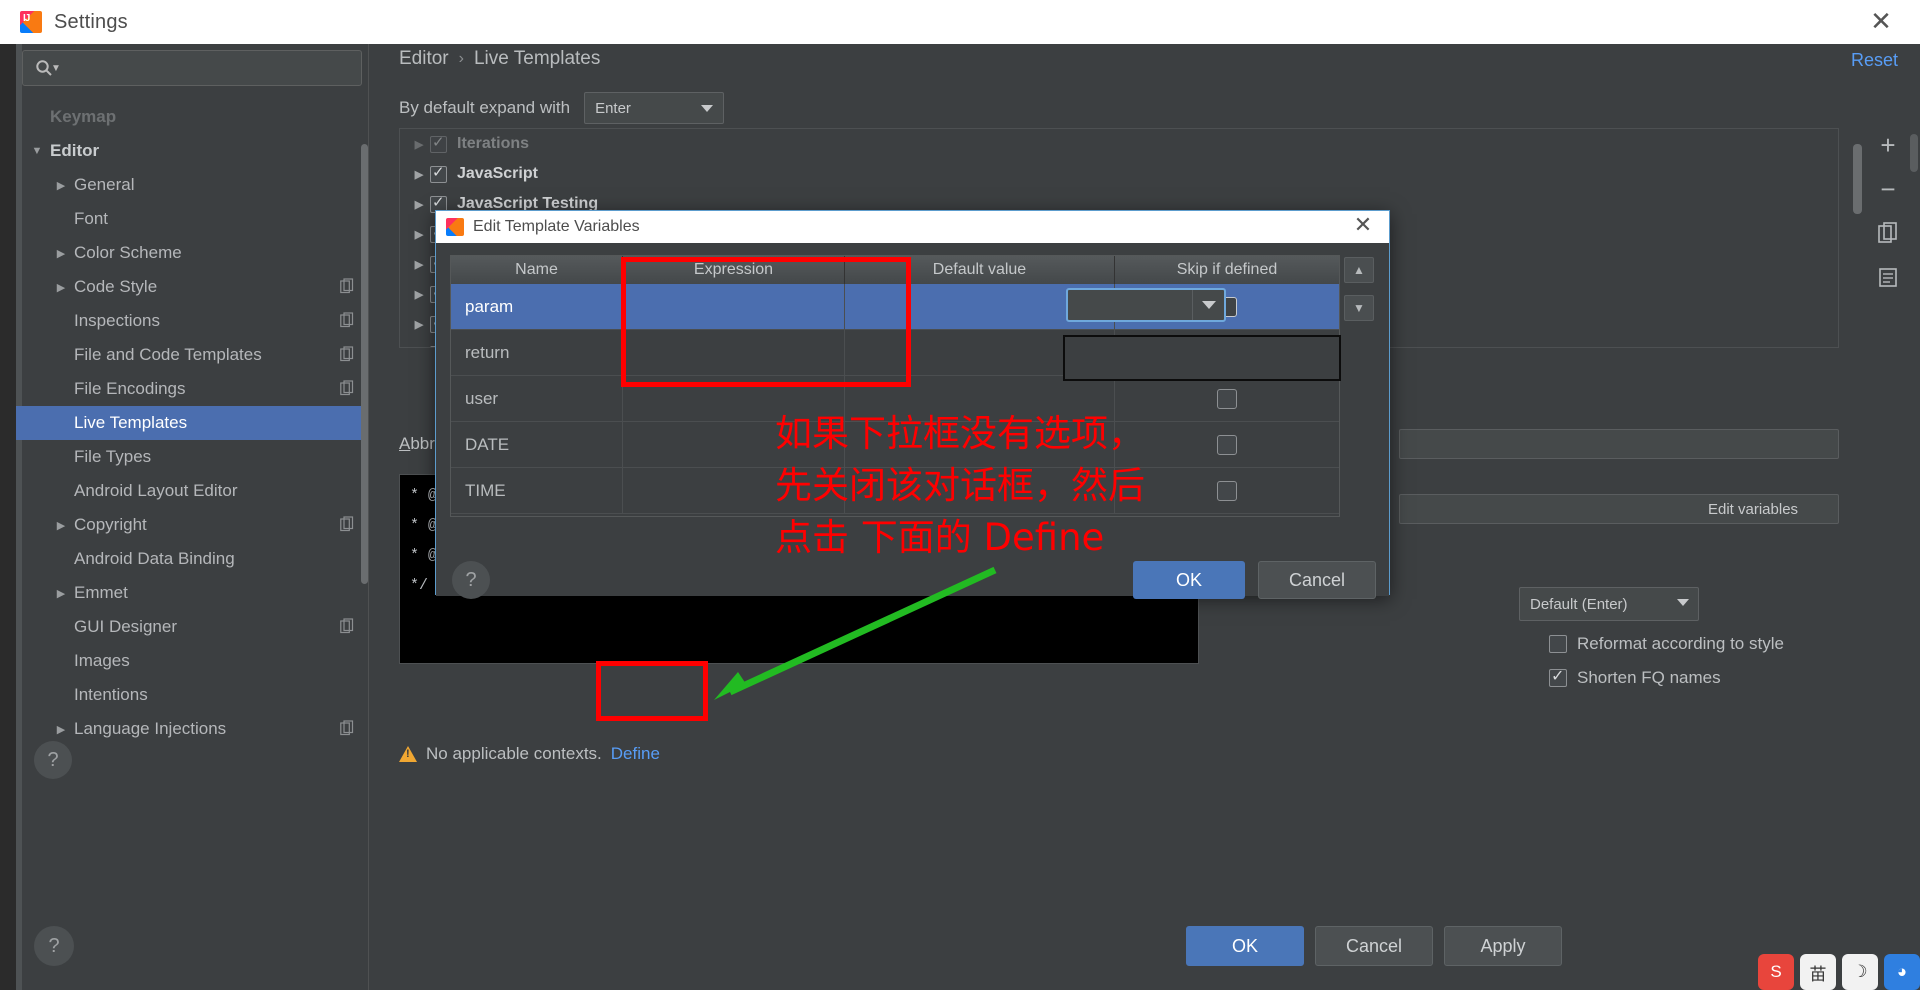  I want to click on sidebar-item-emmet: ▶ Emmet, so click(192, 593).